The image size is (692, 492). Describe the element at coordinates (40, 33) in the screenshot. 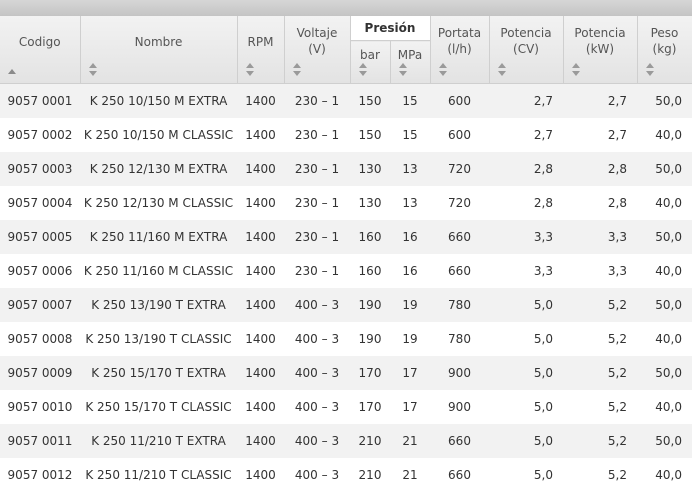

I see `column-header-codigo-label: Codigo` at that location.